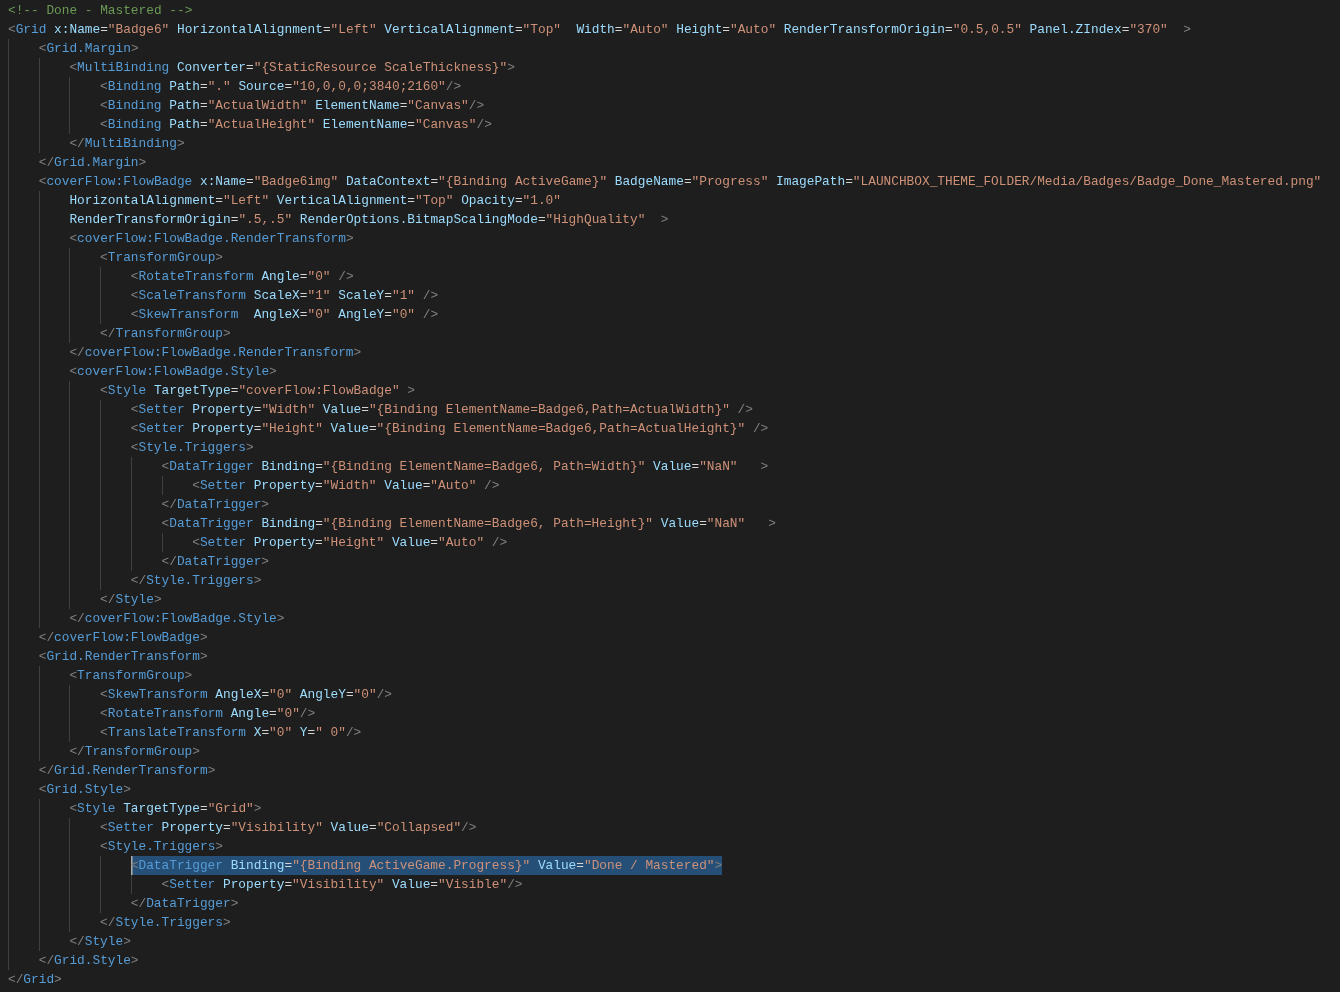 The height and width of the screenshot is (992, 1340). I want to click on code-line: <Setter Property="Width" Value="Auto" />, so click(346, 486).